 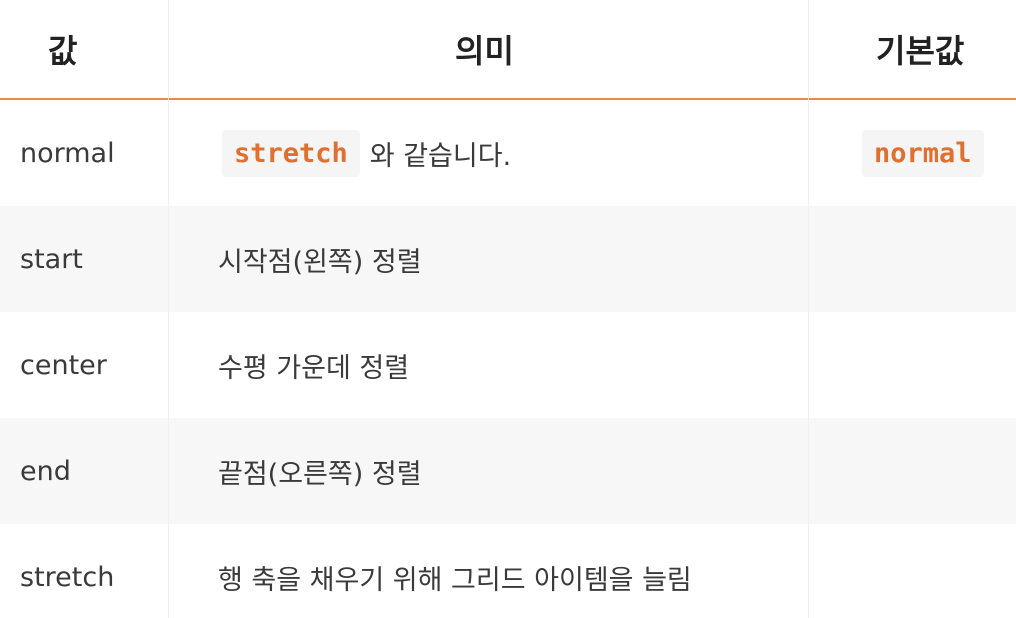 I want to click on meaning-text: 와 같습니다., so click(x=440, y=156).